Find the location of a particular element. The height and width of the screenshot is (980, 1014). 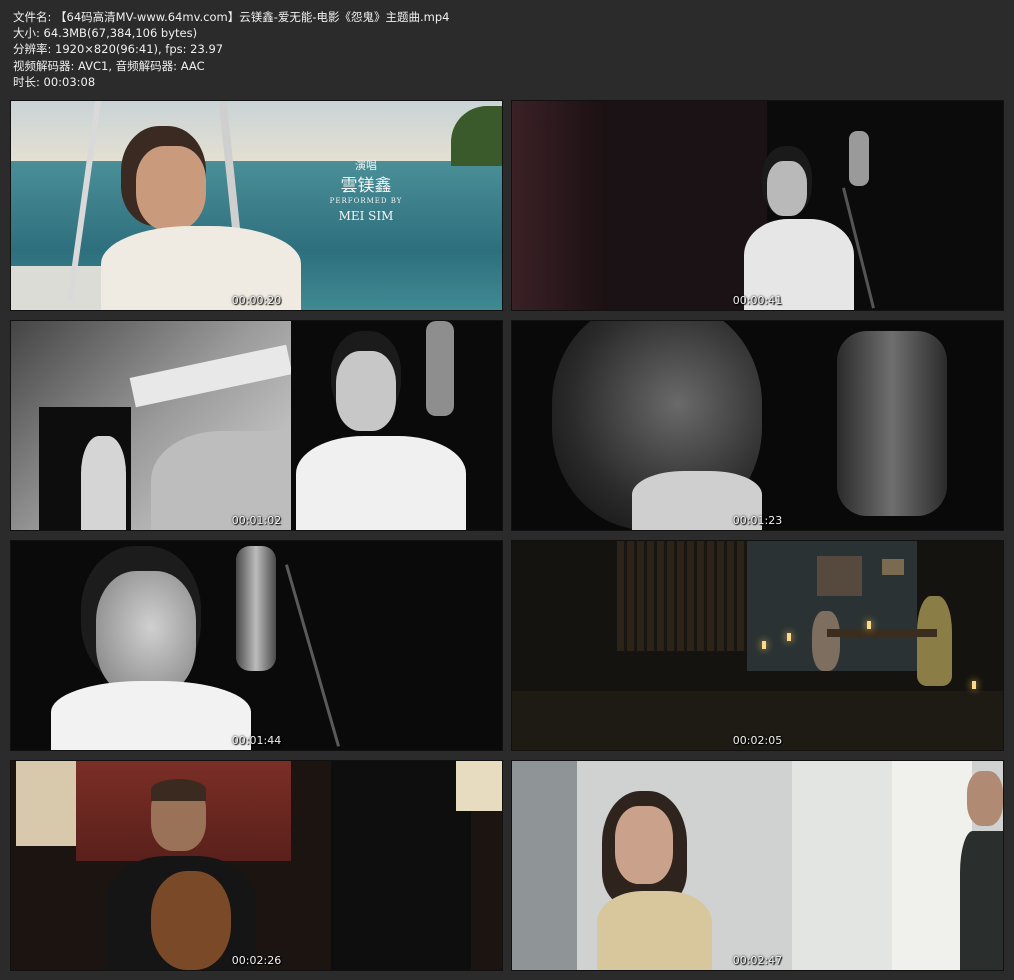

thumbnail-1: 演唱 雲镁鑫 PERFORMED BY MEI SIM 00:00:20 is located at coordinates (256, 205).